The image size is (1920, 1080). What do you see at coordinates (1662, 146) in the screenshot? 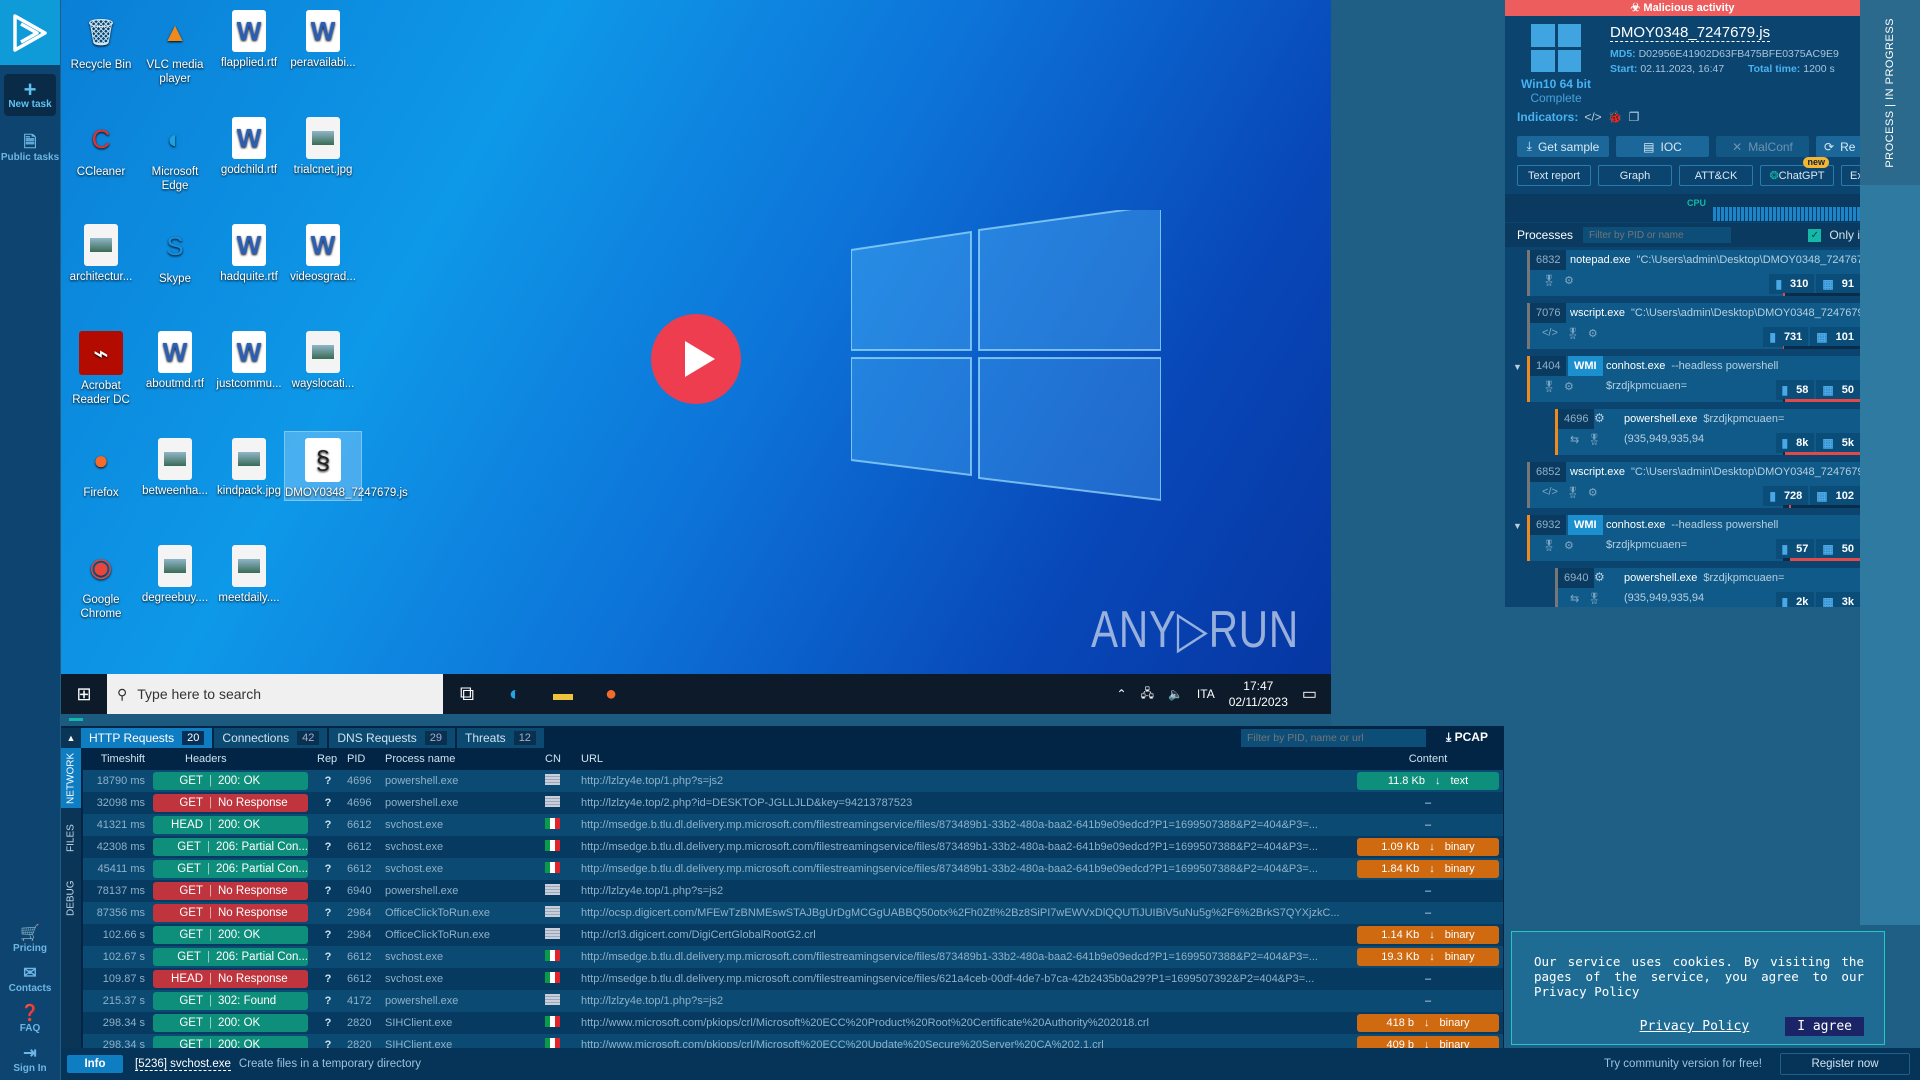
I see `ioc-button: ▤ IOC` at bounding box center [1662, 146].